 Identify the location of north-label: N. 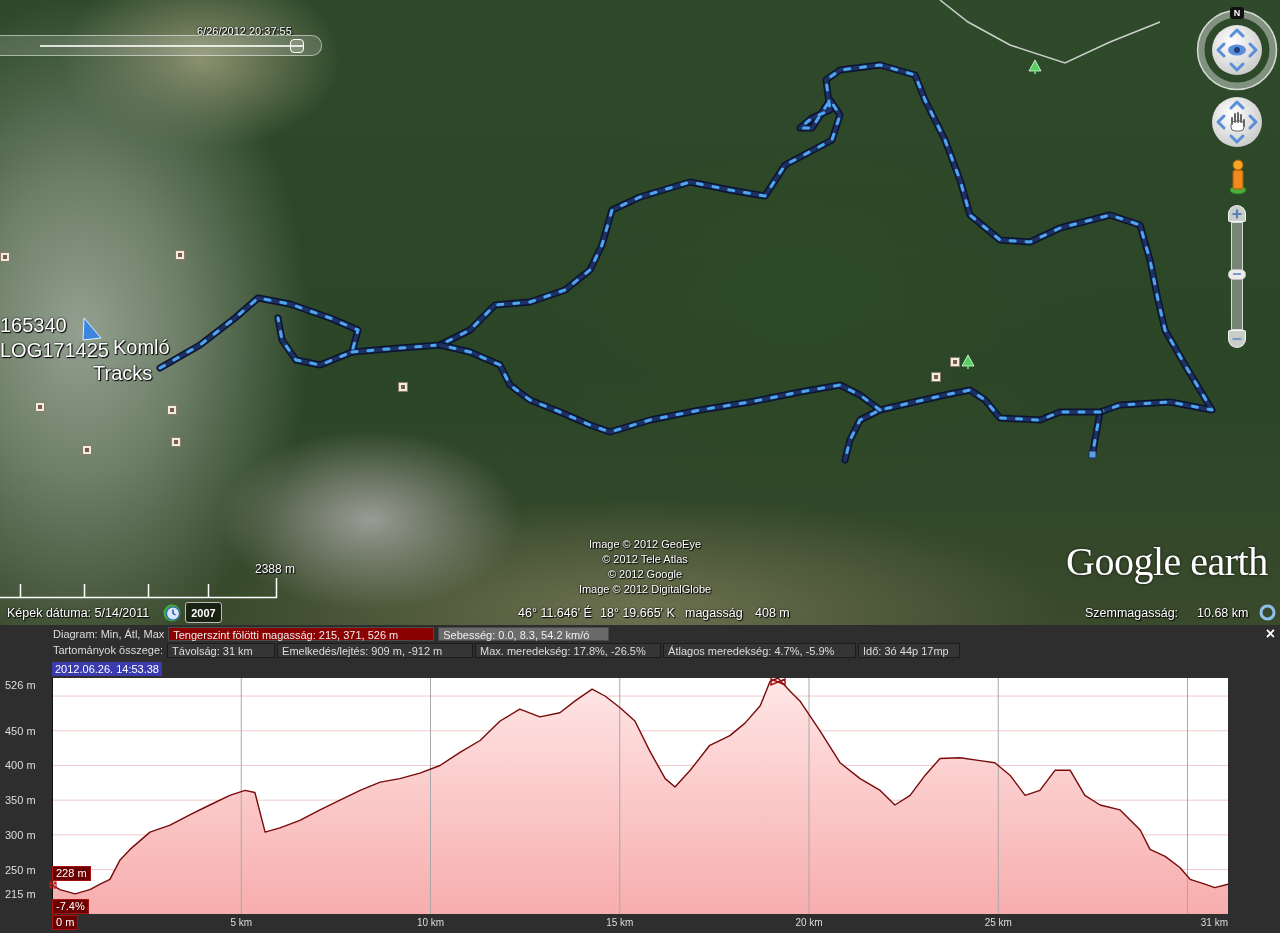
(1237, 13).